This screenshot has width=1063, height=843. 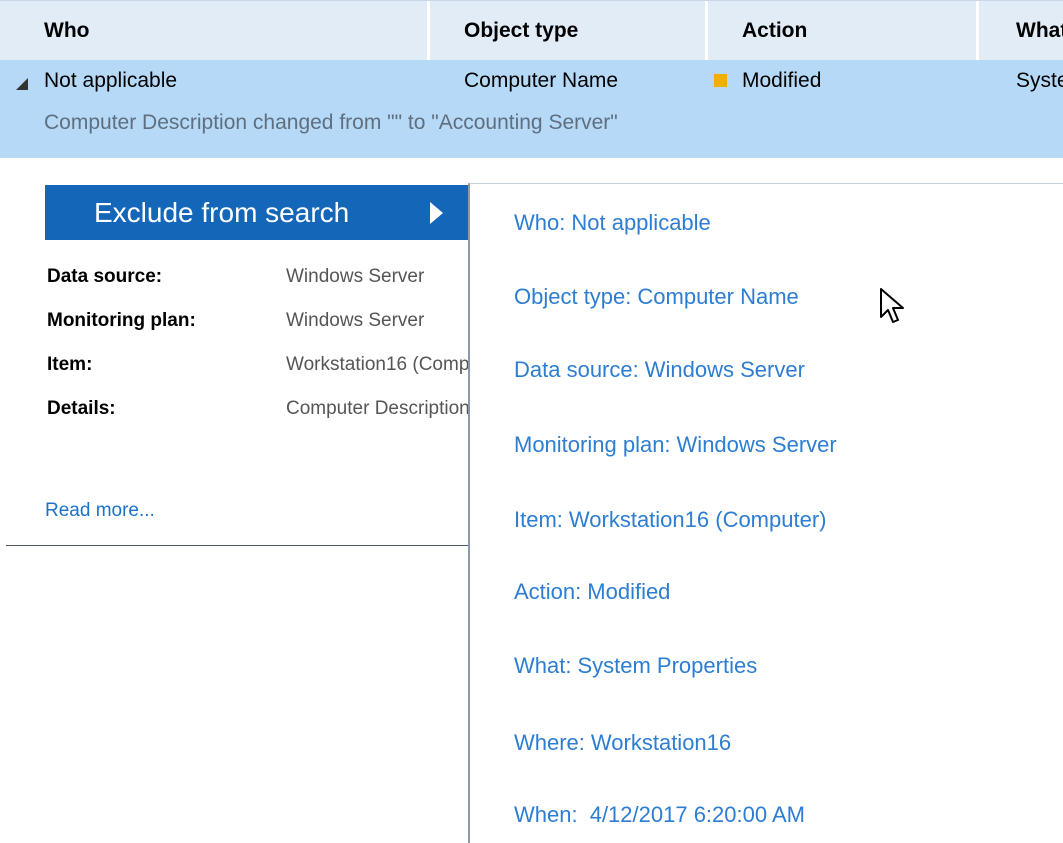 I want to click on menu-item-value: Workstation16 (Computer), so click(x=697, y=519).